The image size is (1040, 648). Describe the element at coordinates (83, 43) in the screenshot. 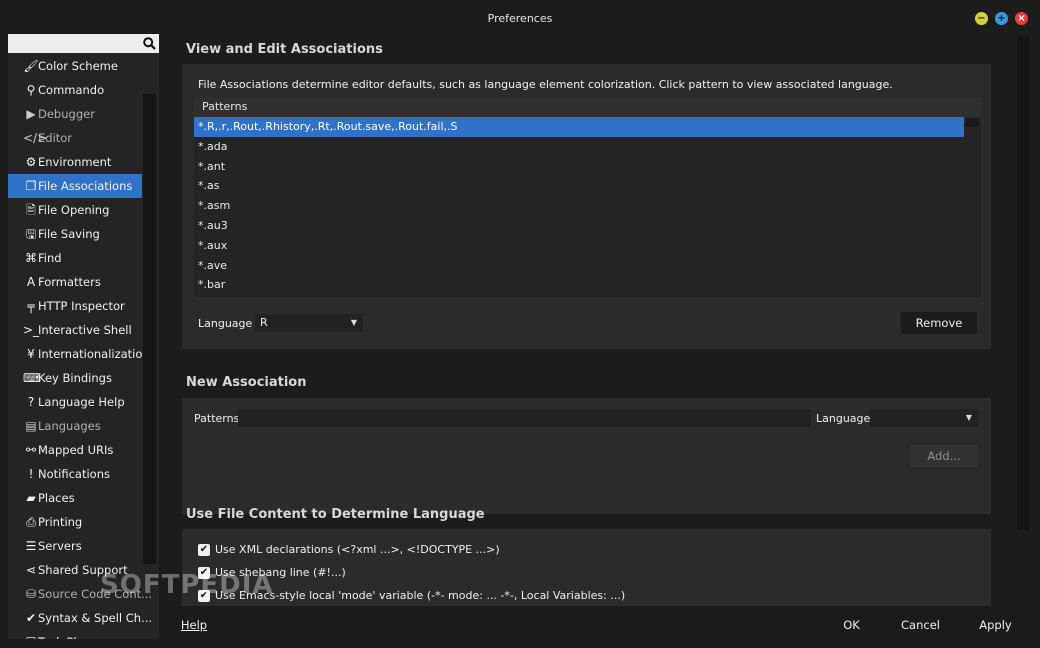

I see `sidebar-search-input` at that location.